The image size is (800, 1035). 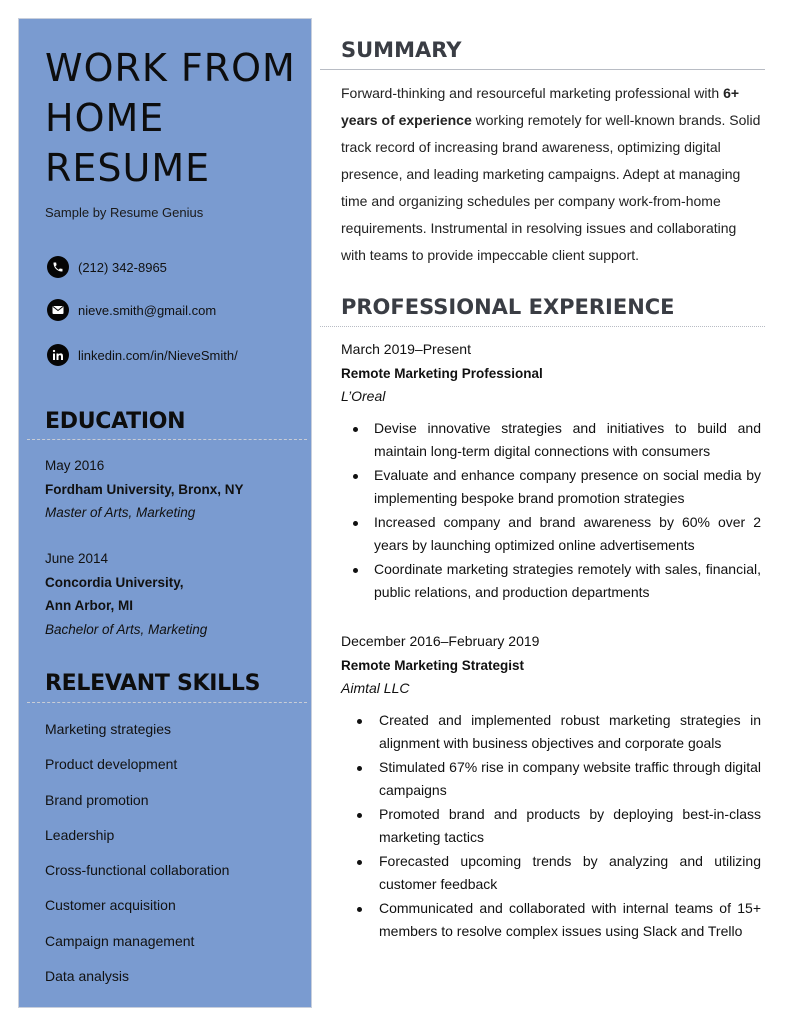 What do you see at coordinates (111, 764) in the screenshot?
I see `skill-item: Product development` at bounding box center [111, 764].